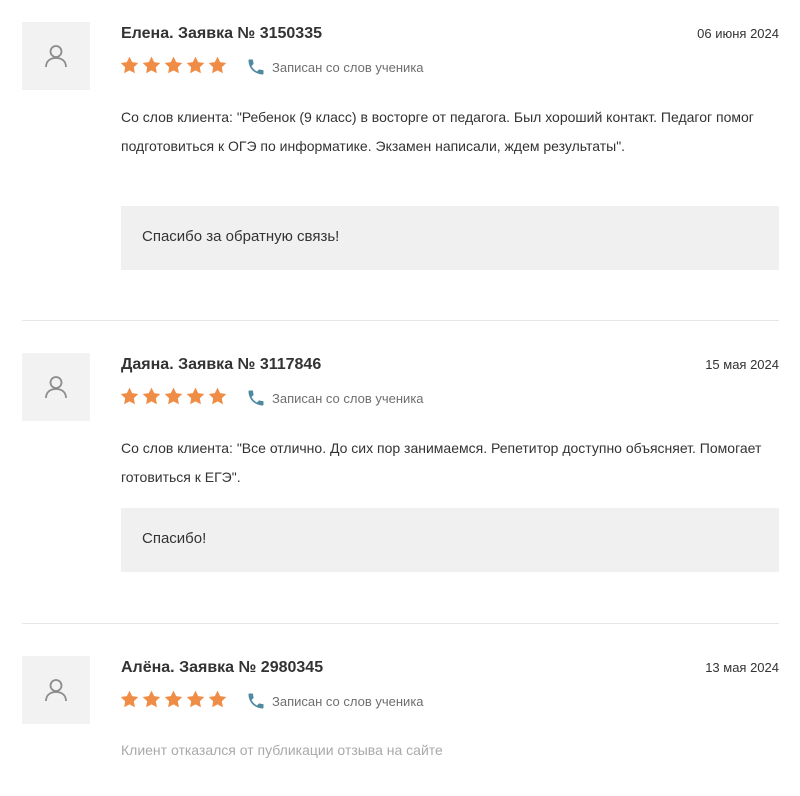 Image resolution: width=800 pixels, height=796 pixels. Describe the element at coordinates (738, 33) in the screenshot. I see `review-date: 06 июня 2024` at that location.